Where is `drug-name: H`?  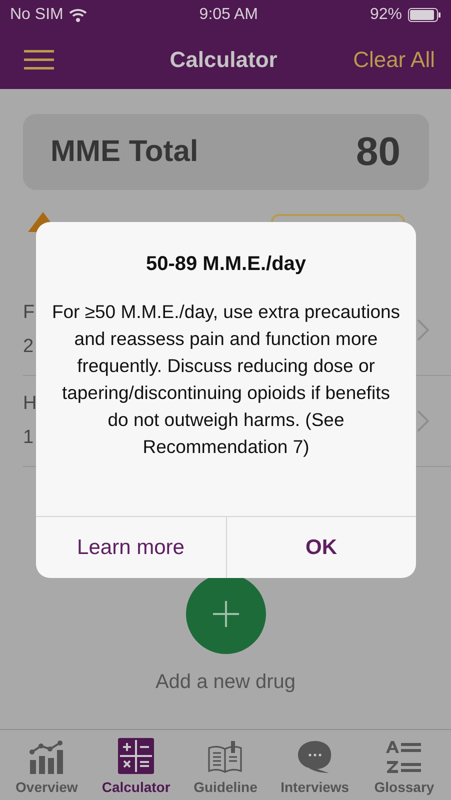
drug-name: H is located at coordinates (30, 404).